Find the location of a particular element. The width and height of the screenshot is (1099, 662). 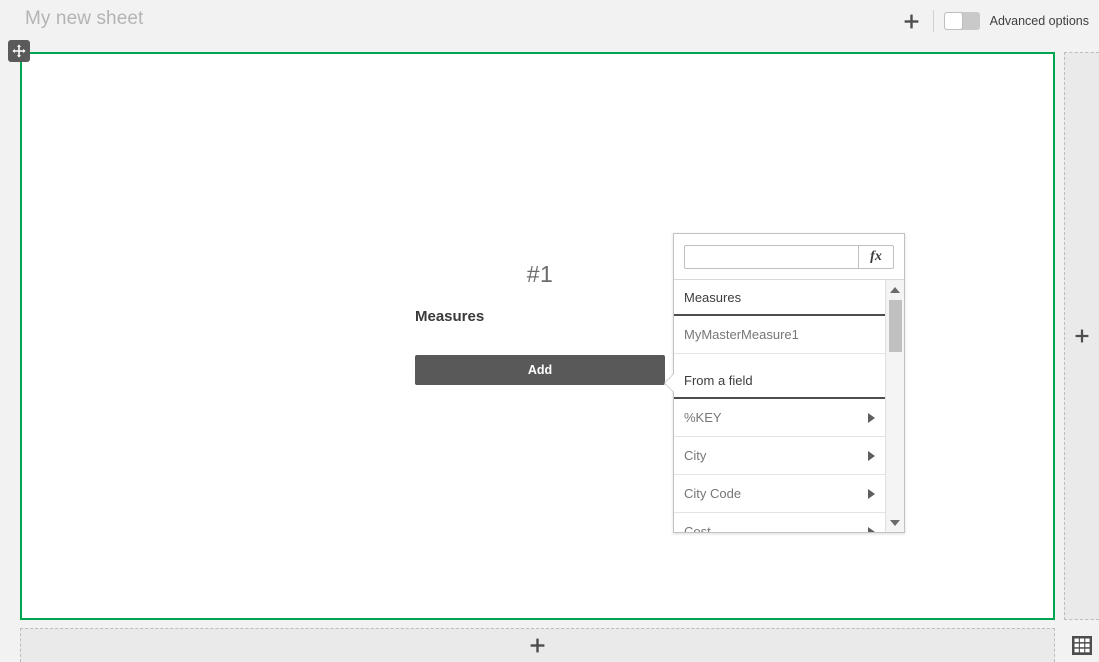

list-group-header: Measures is located at coordinates (779, 298).